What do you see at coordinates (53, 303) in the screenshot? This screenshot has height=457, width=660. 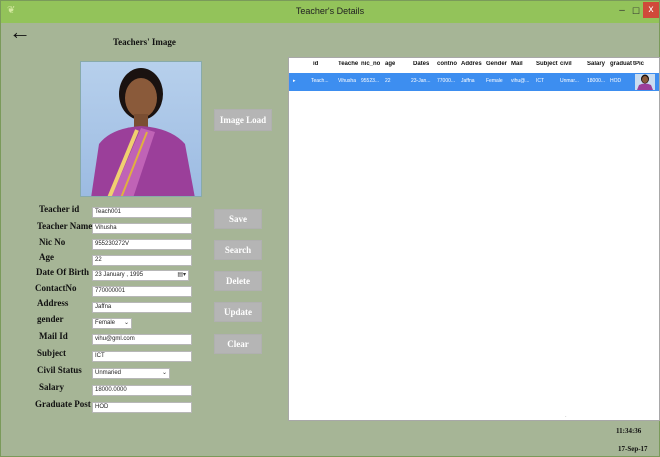 I see `address-label: Address` at bounding box center [53, 303].